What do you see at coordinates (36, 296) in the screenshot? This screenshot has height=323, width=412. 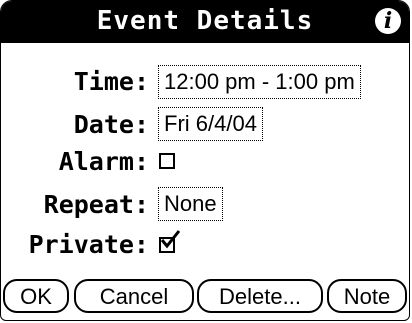 I see `ok-button: OK` at bounding box center [36, 296].